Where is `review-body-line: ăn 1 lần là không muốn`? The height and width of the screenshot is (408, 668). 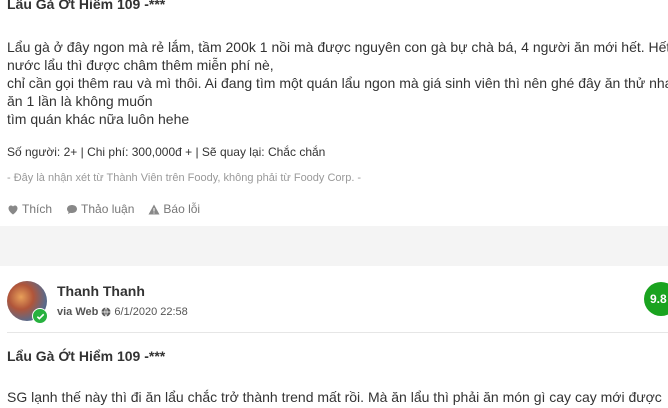
review-body-line: ăn 1 lần là không muốn is located at coordinates (80, 101).